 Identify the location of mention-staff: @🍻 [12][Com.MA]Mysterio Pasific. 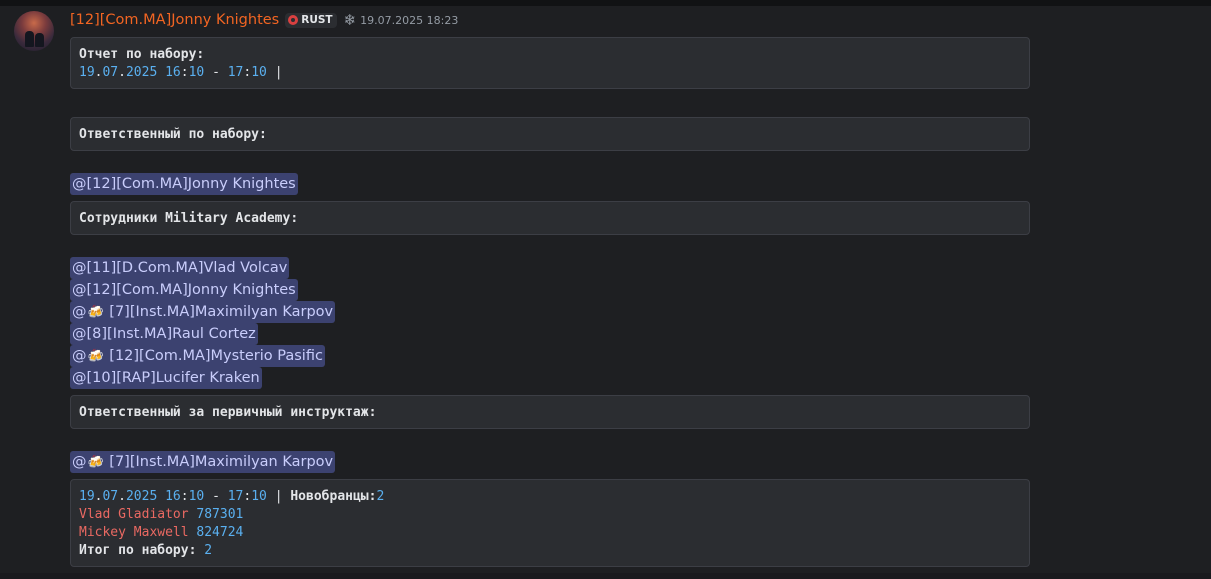
(197, 356).